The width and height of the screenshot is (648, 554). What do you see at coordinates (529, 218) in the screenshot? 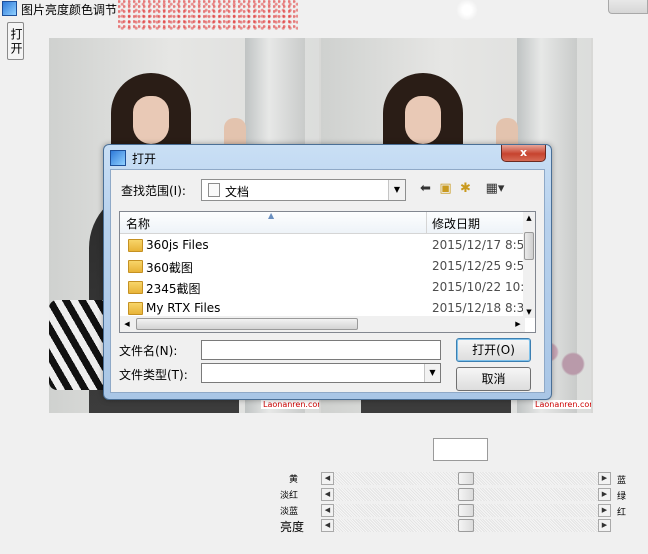
I see `scroll-up-icon: ▲` at bounding box center [529, 218].